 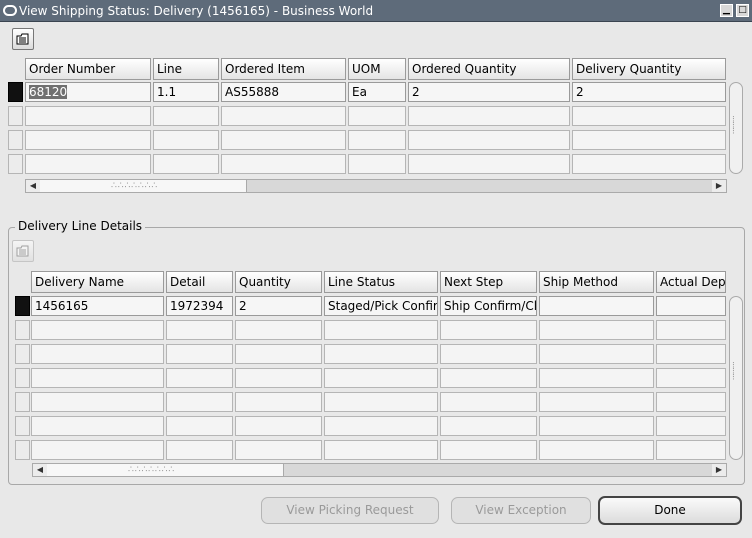 I want to click on column-header: Detail, so click(x=199, y=282).